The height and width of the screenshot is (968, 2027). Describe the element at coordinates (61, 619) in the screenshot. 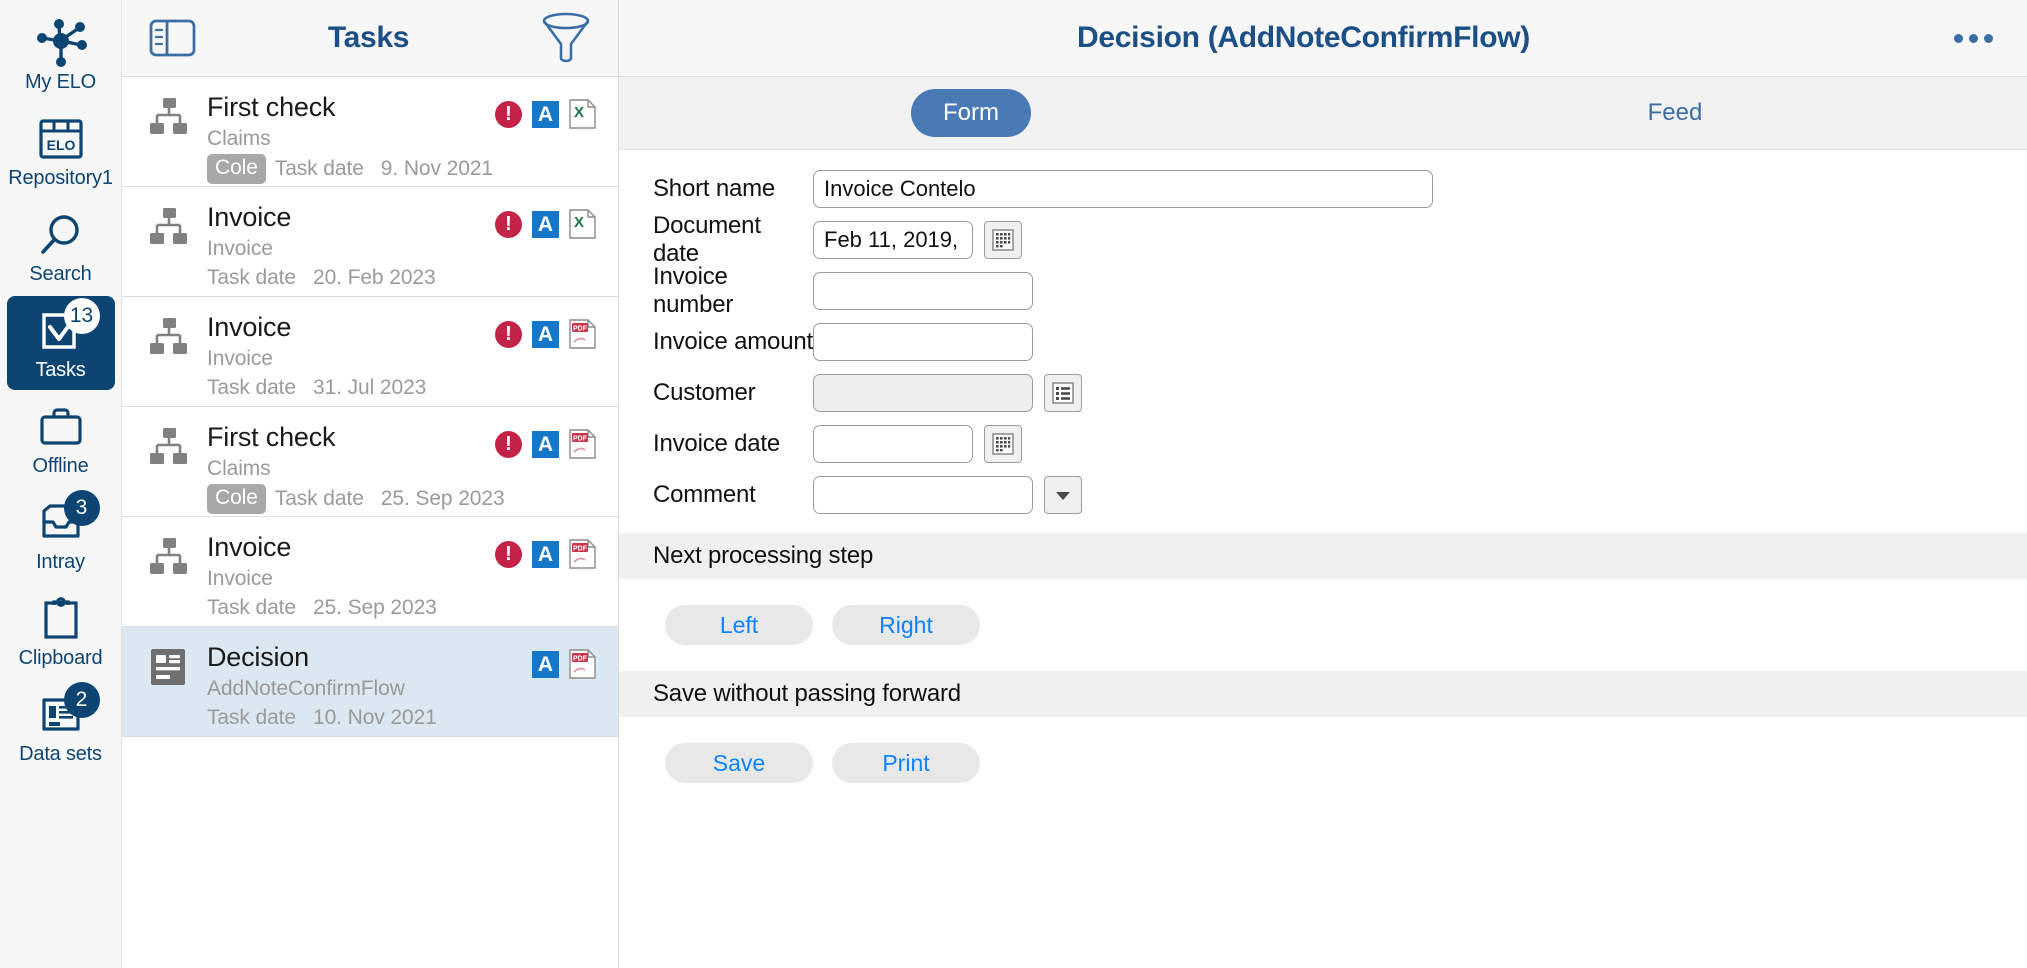

I see `clipboard-icon` at that location.